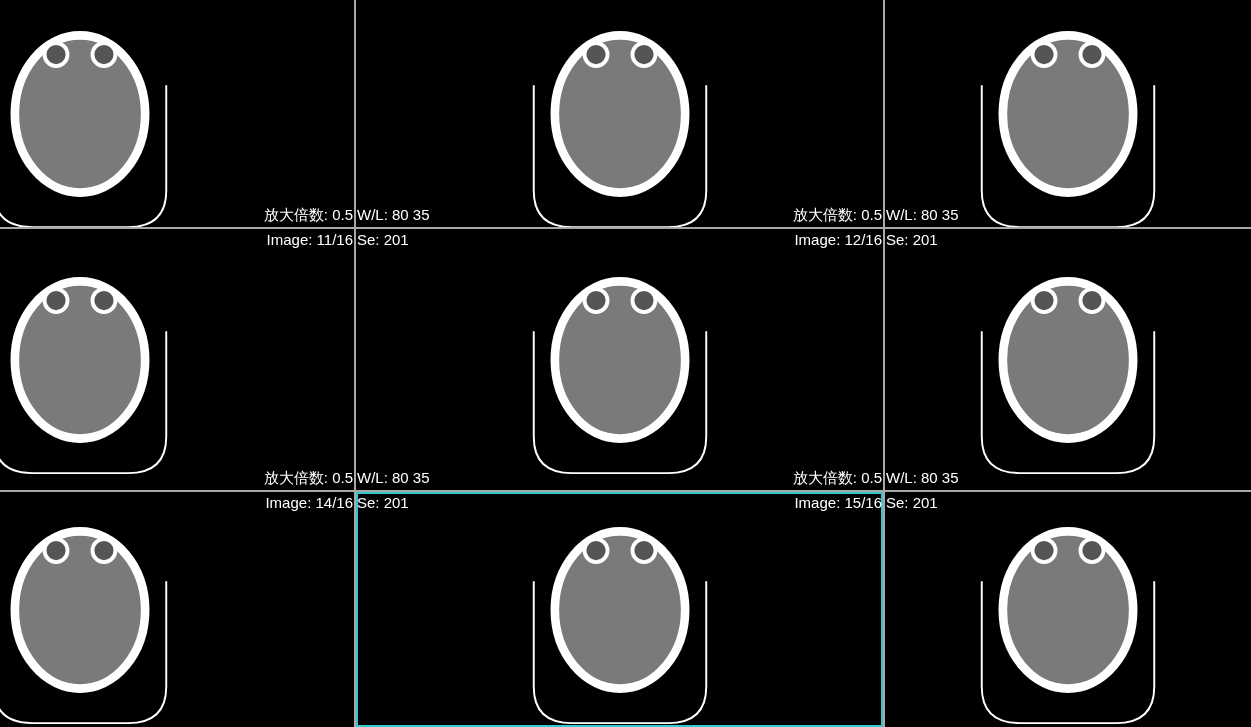 Image resolution: width=1251 pixels, height=727 pixels. I want to click on image-number-label: Image: 14/16, so click(309, 503).